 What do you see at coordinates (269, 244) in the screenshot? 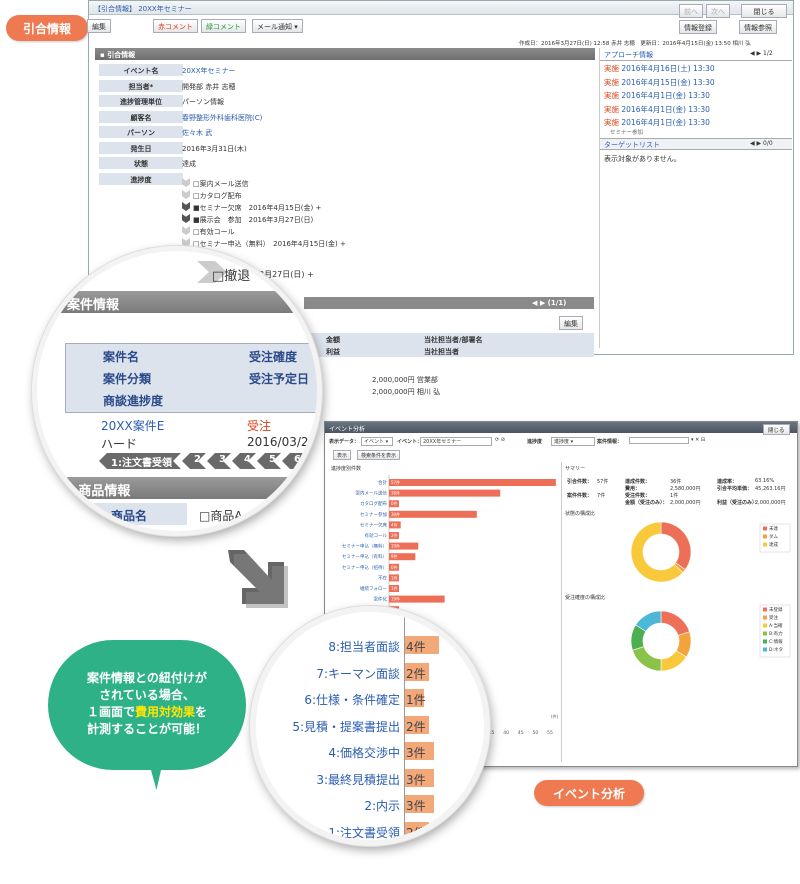
I see `progress-item: □セミナー申込（無料） 2016年4月15日(金) +` at bounding box center [269, 244].